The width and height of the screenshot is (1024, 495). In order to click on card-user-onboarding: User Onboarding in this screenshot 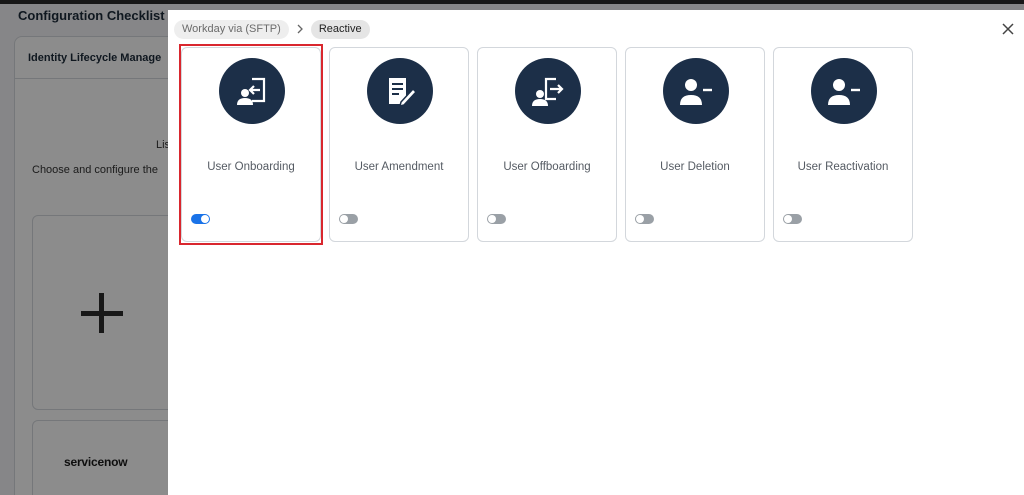, I will do `click(251, 144)`.